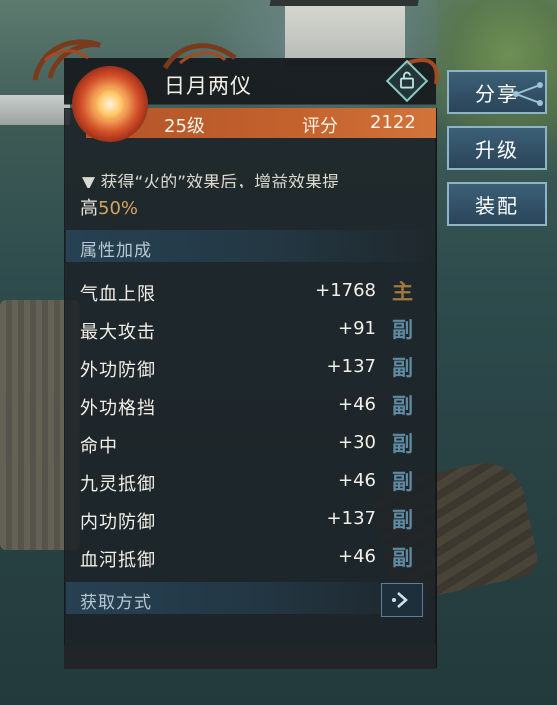 The height and width of the screenshot is (705, 557). I want to click on attribute-name: 外功格挡, so click(118, 408).